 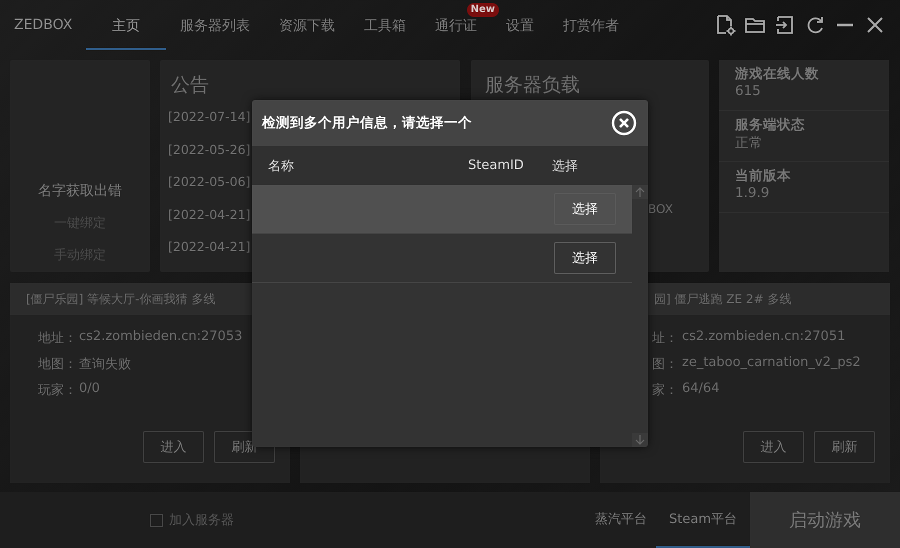 I want to click on announcement-date: [2022-07-14], so click(x=209, y=124).